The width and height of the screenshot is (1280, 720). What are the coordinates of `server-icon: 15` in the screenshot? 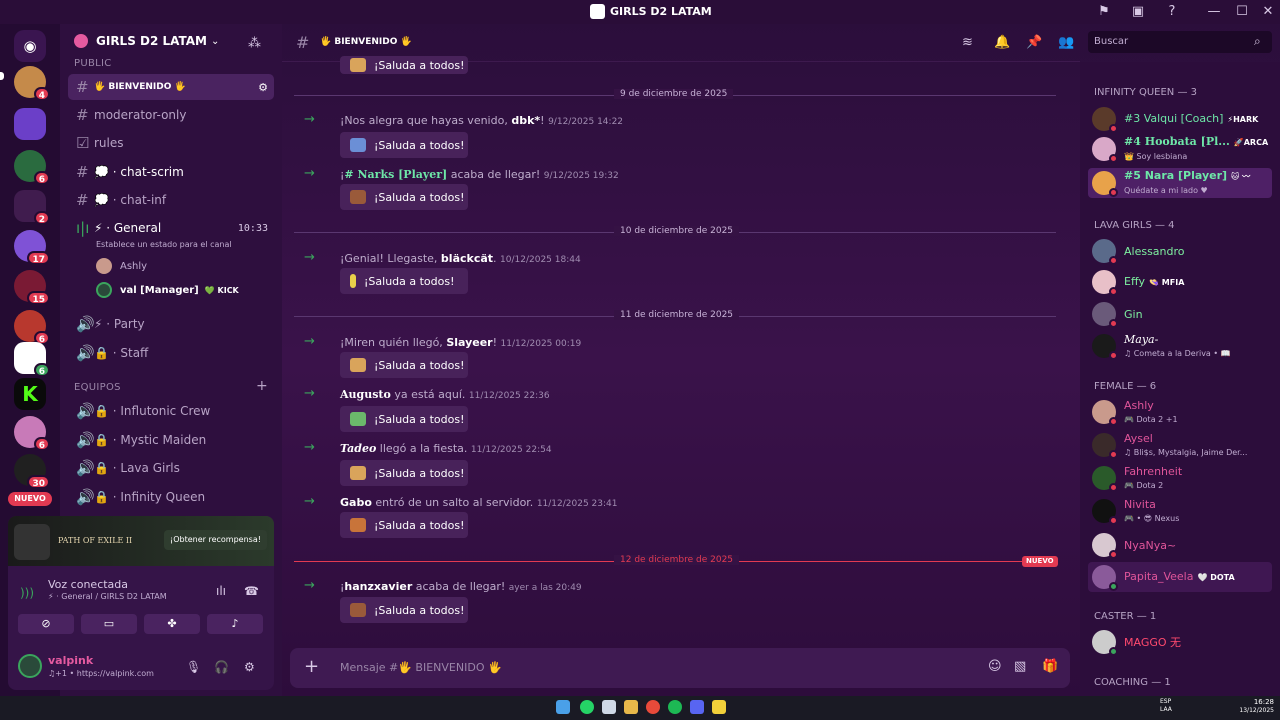 It's located at (32, 287).